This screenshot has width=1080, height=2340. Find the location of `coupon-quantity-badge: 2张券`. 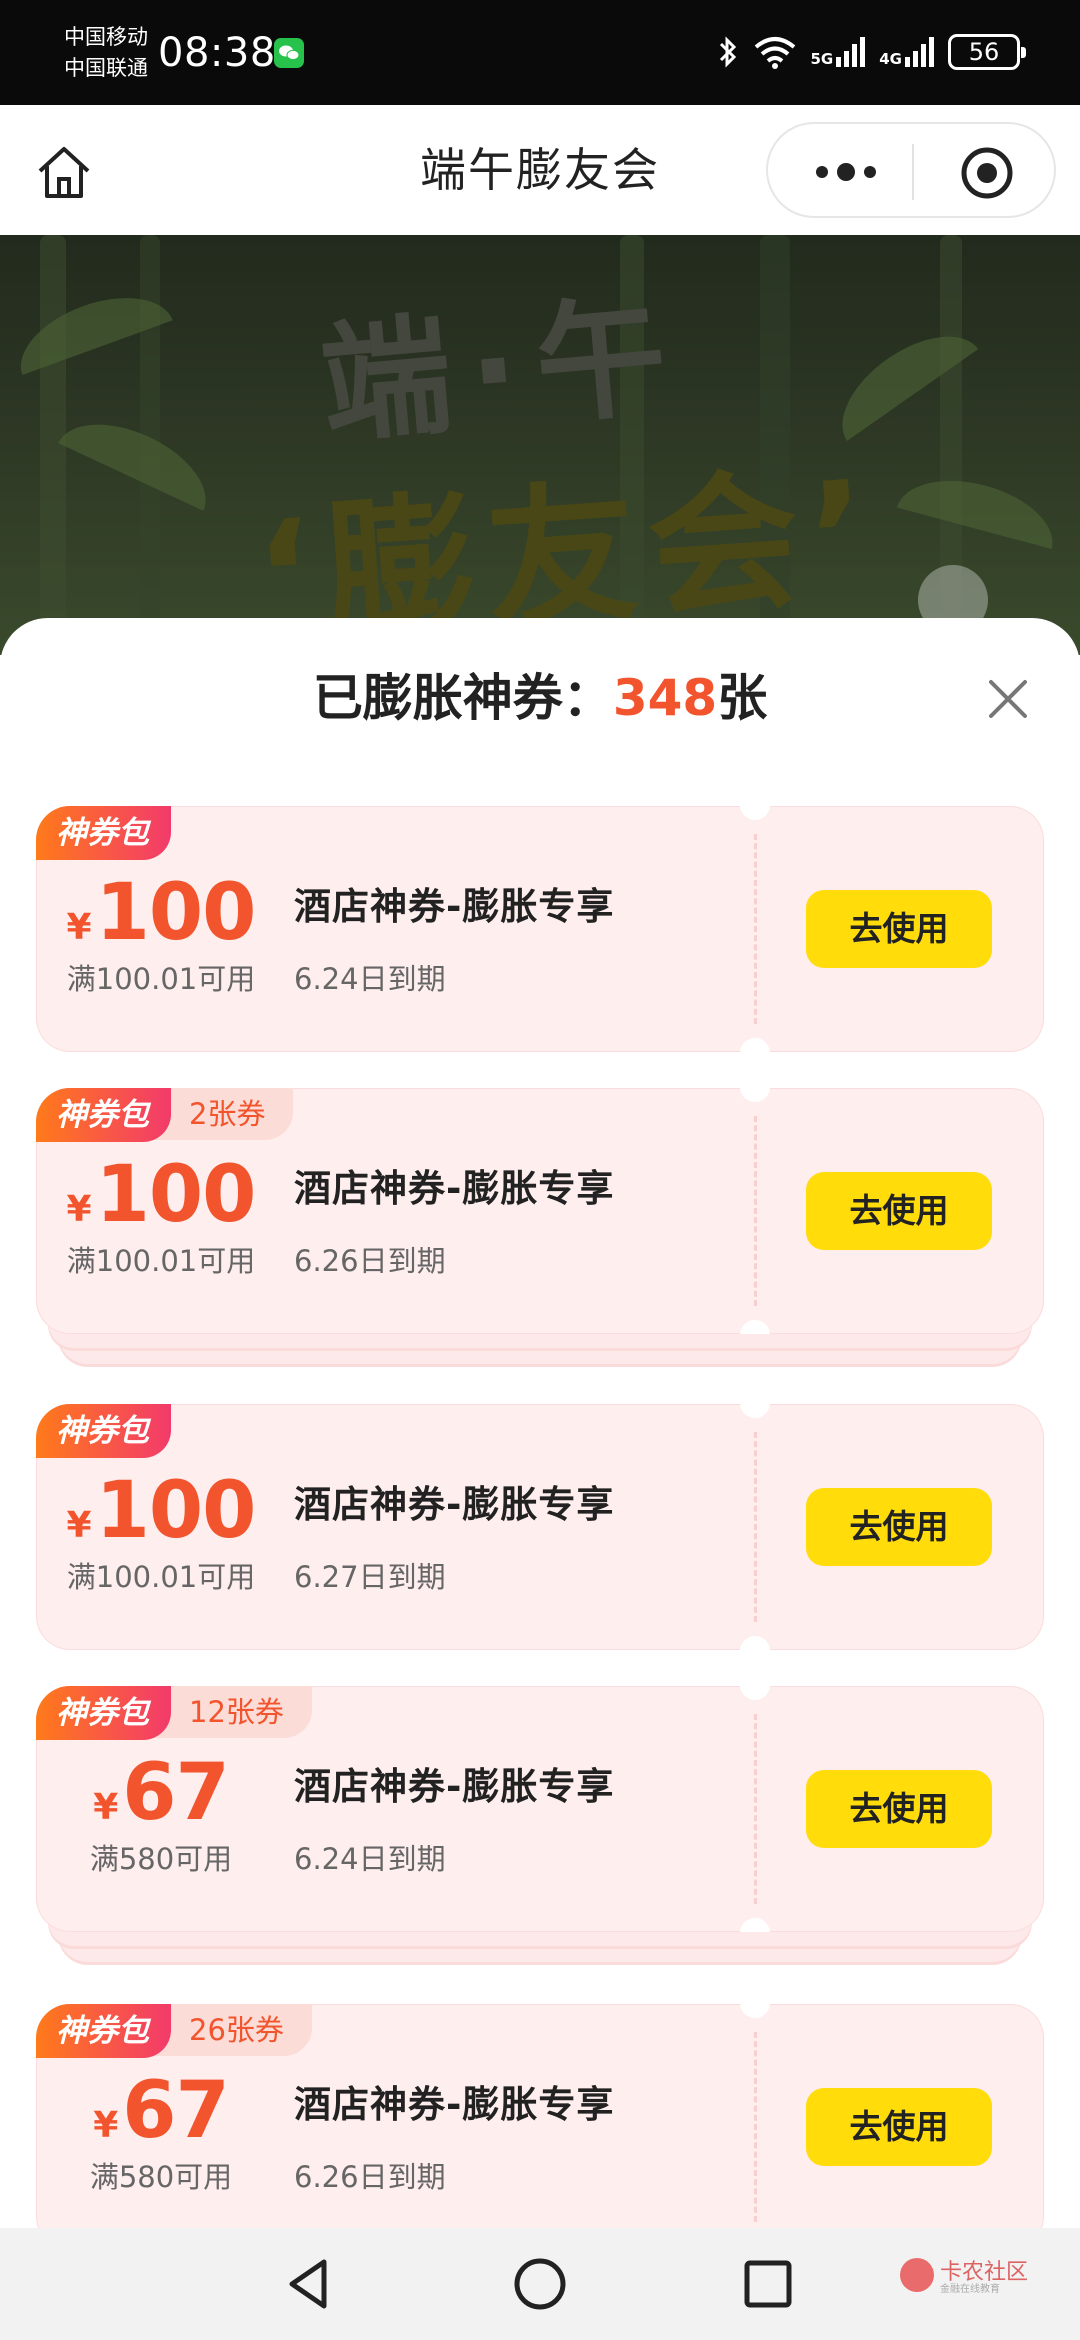

coupon-quantity-badge: 2张券 is located at coordinates (222, 1114).